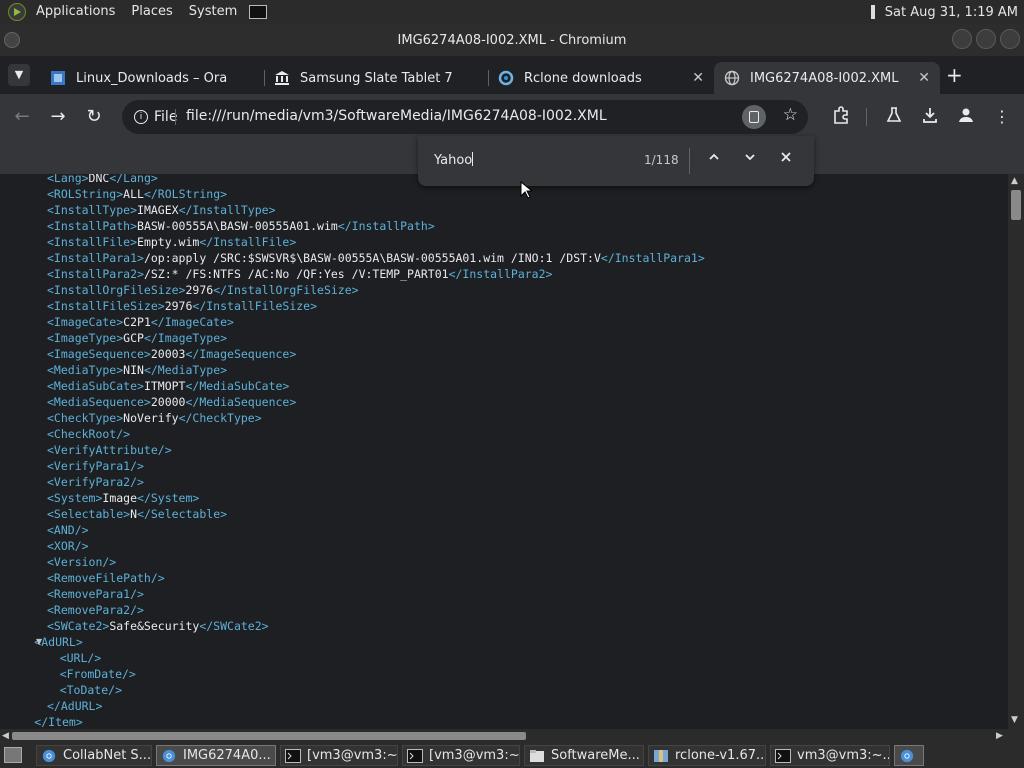 This screenshot has width=1024, height=768. What do you see at coordinates (786, 160) in the screenshot?
I see `find-close-button` at bounding box center [786, 160].